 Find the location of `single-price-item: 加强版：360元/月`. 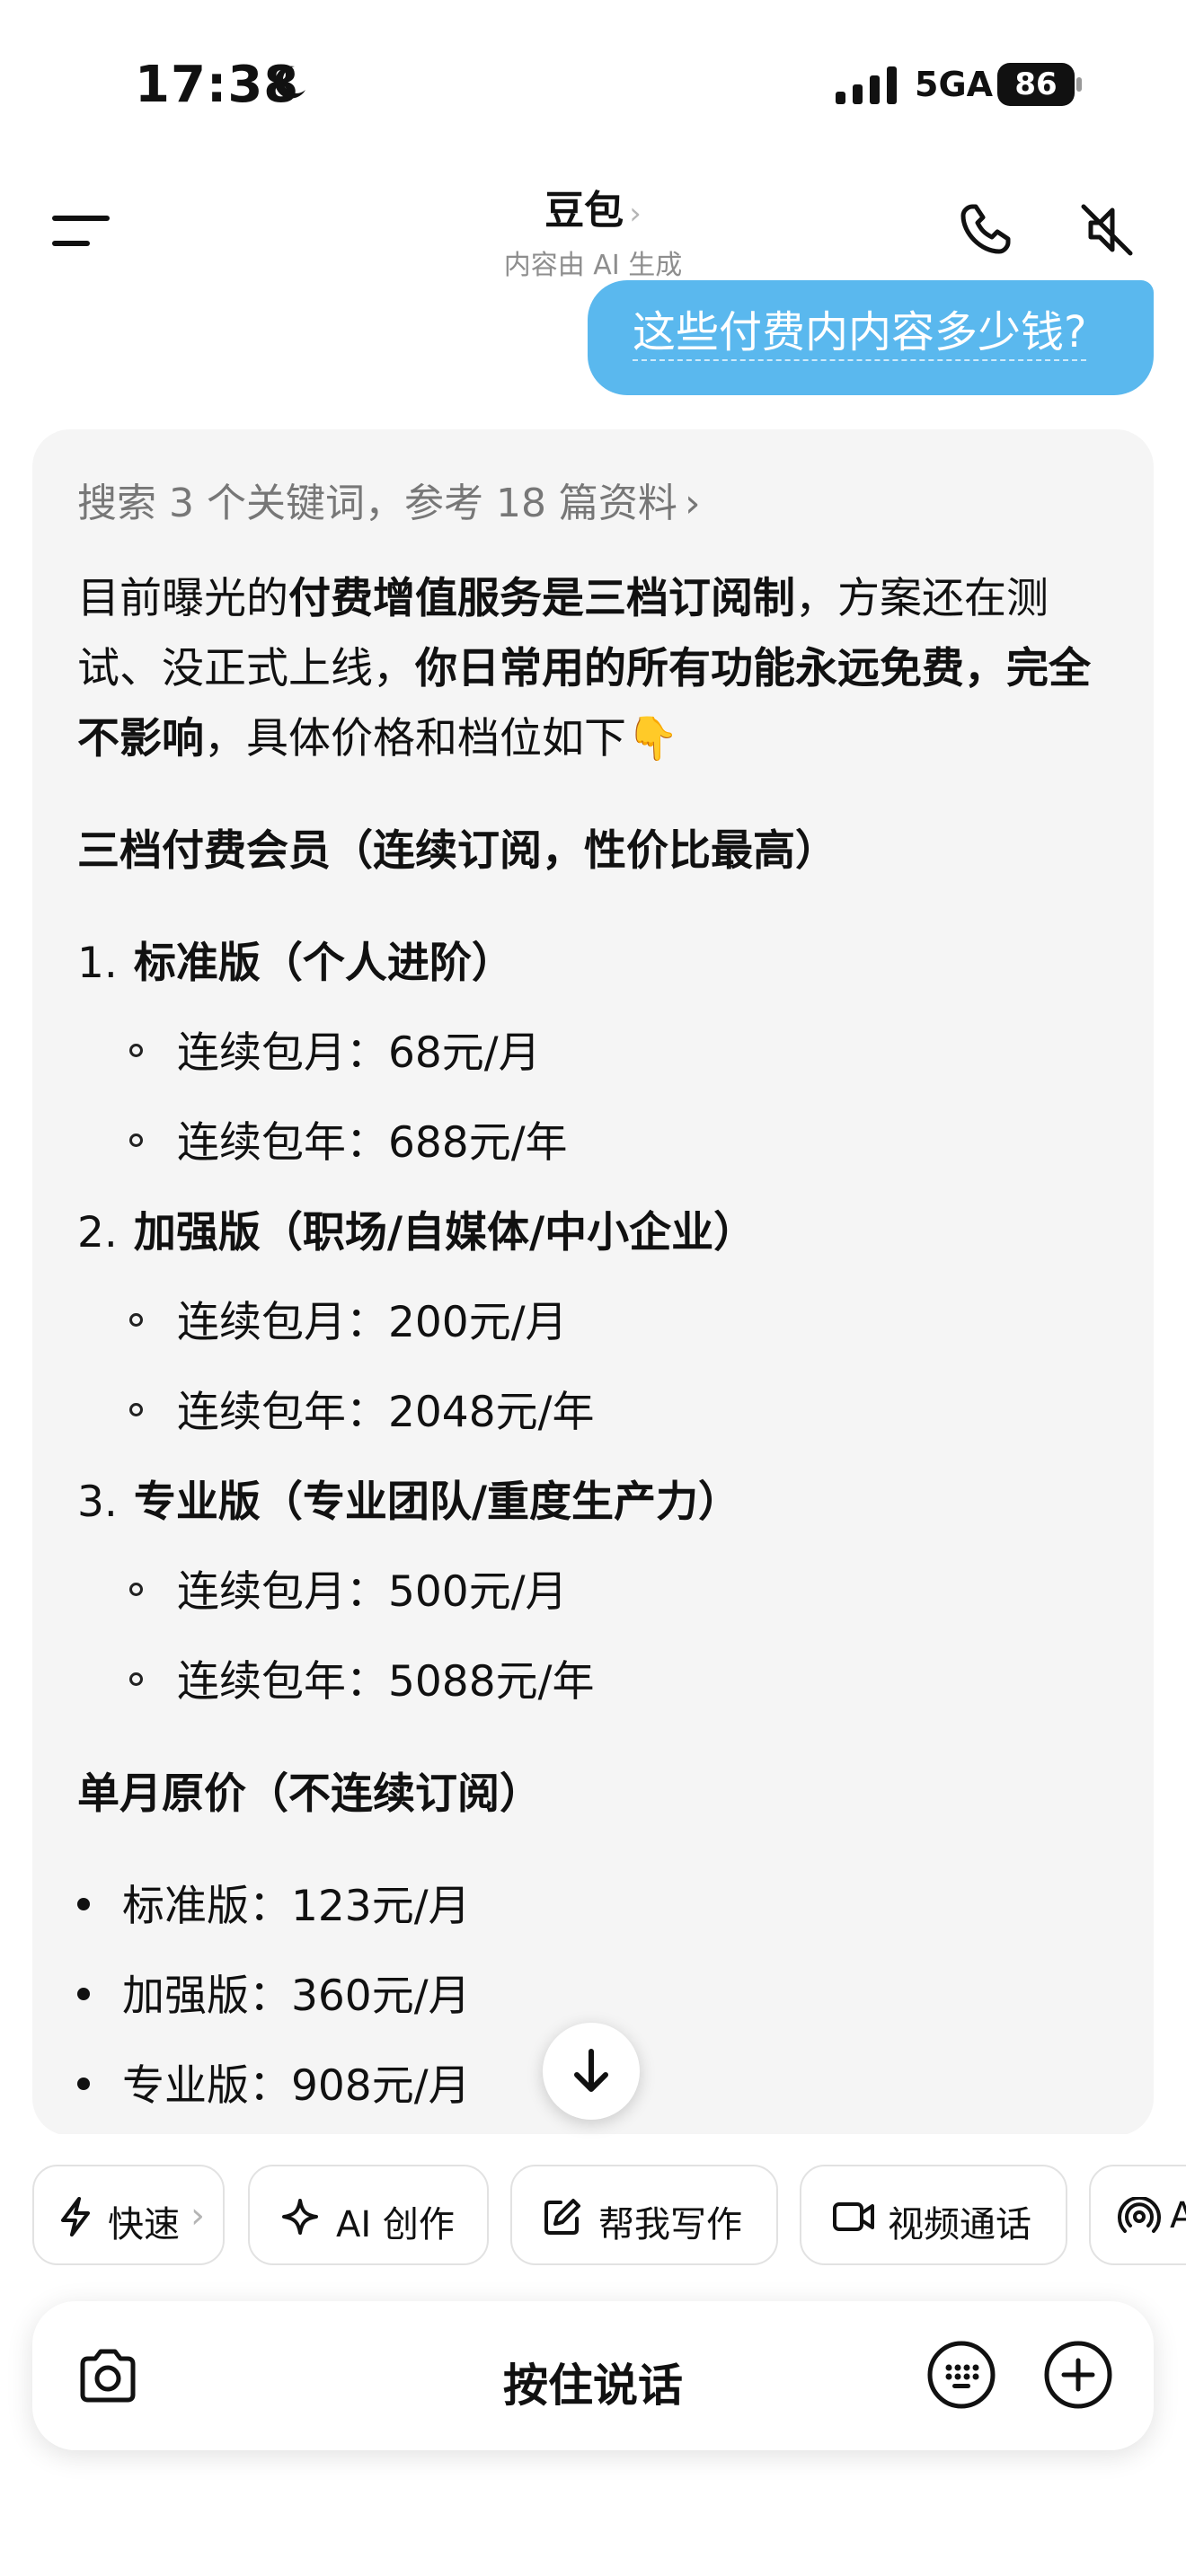

single-price-item: 加强版：360元/月 is located at coordinates (274, 1992).